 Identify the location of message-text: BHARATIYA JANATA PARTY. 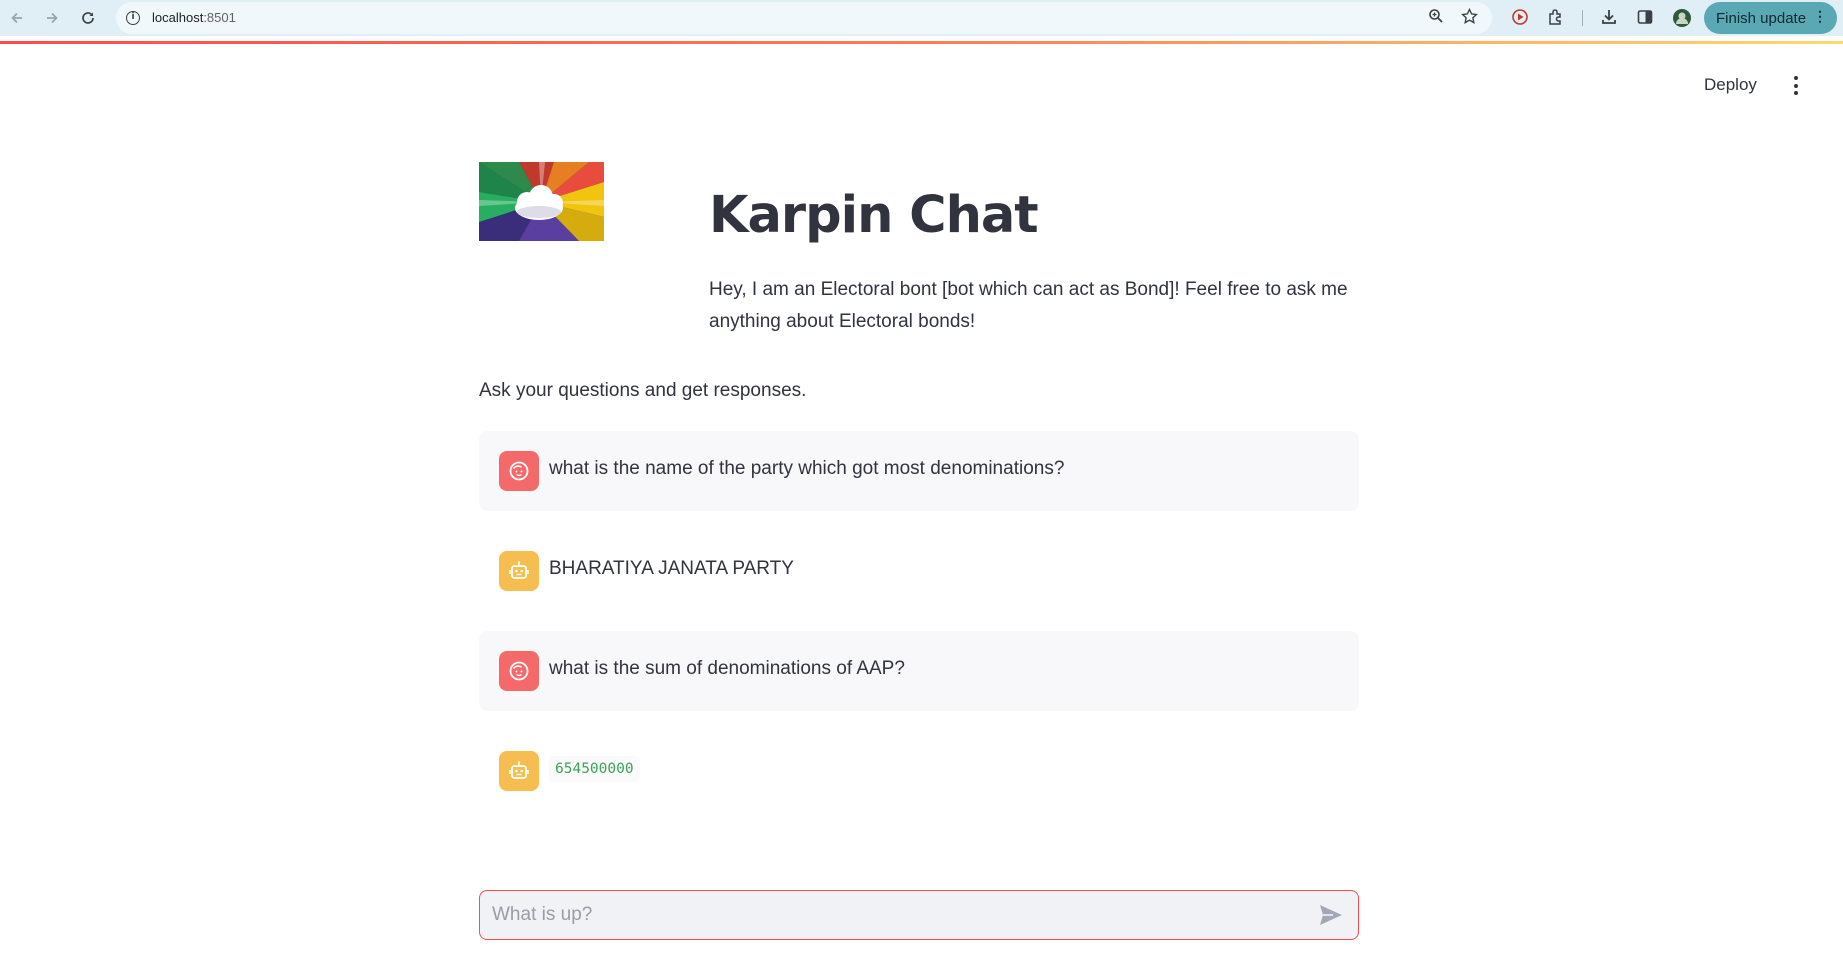
(671, 568).